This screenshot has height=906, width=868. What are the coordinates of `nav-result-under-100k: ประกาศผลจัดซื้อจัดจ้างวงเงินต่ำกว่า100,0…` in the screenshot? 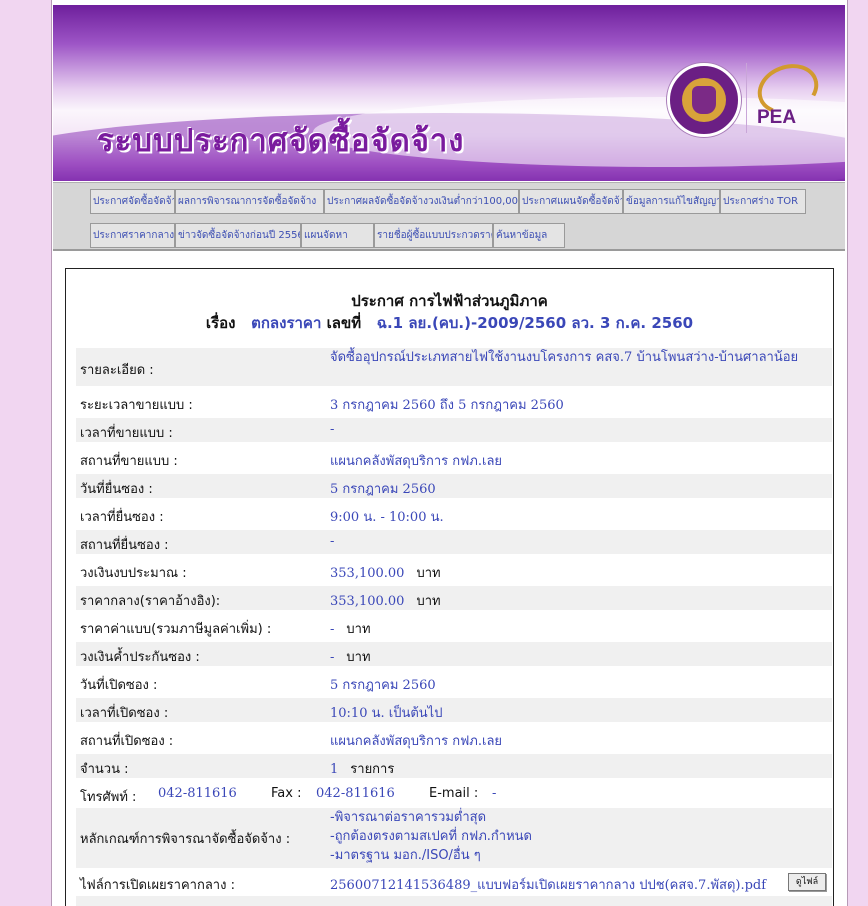 It's located at (421, 201).